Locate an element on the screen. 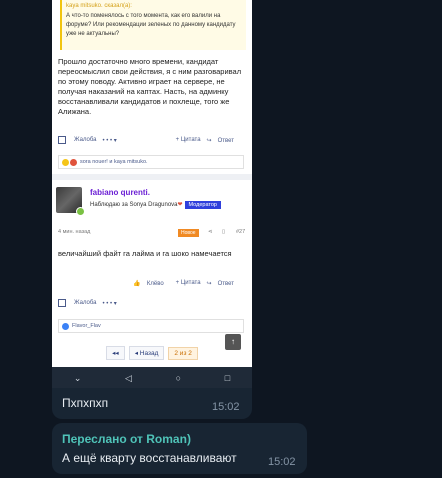 This screenshot has height=478, width=442. heart-icon: ❤ is located at coordinates (180, 205).